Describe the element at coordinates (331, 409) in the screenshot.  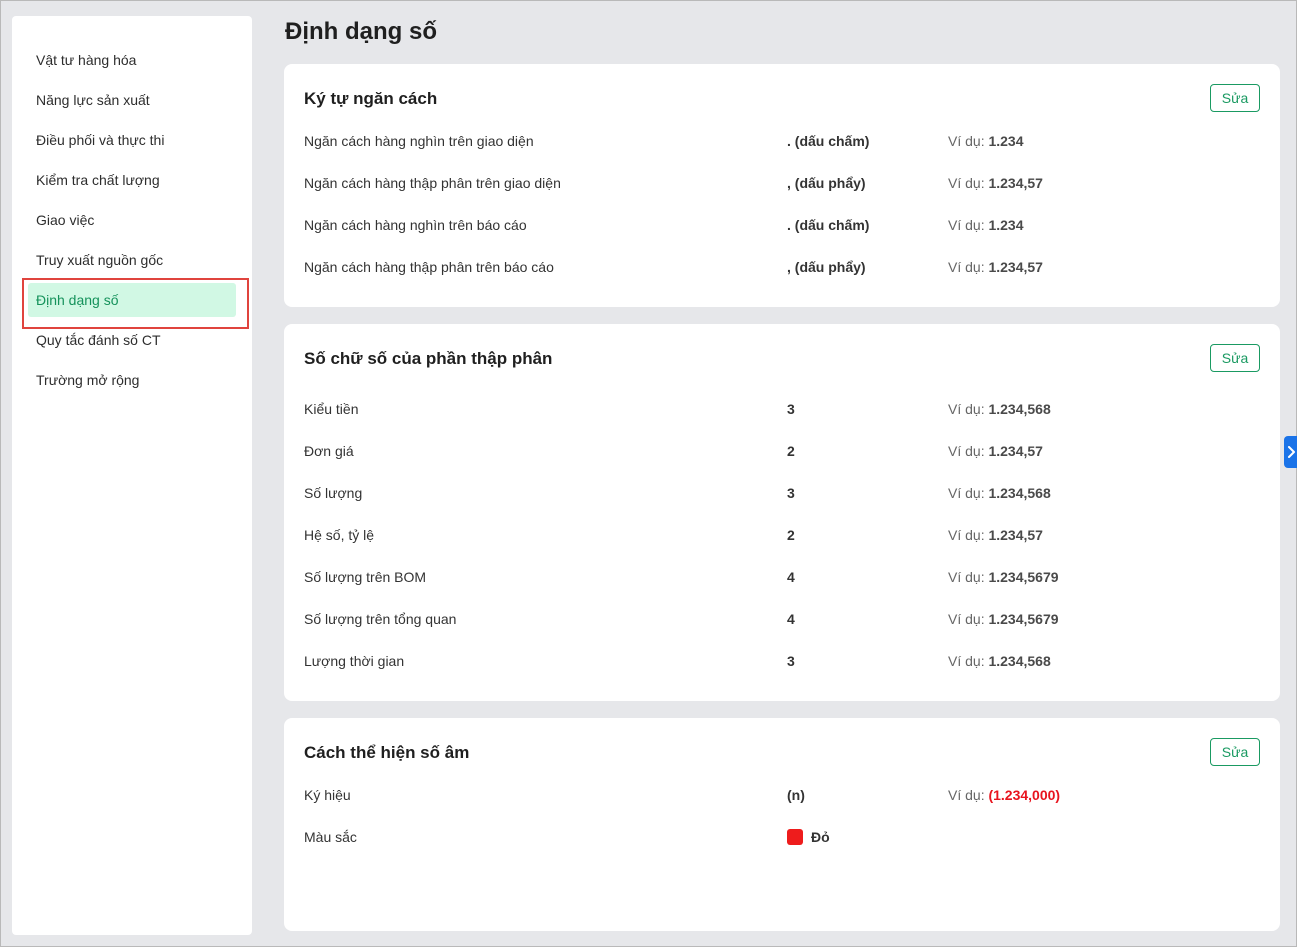
I see `setting-label: Kiểu tiền` at that location.